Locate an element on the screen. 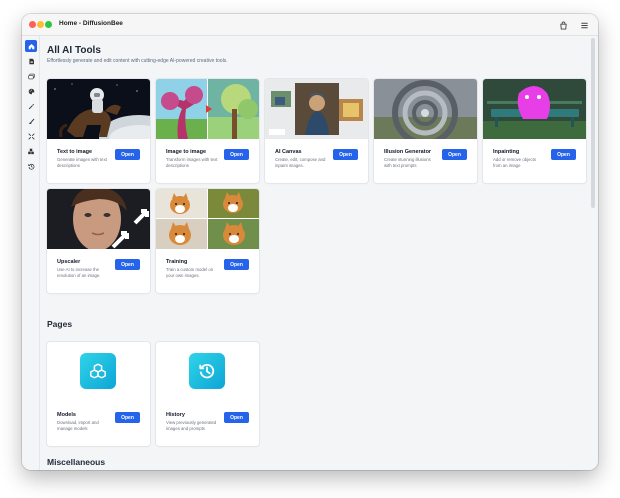  upscaler-preview is located at coordinates (98, 219).